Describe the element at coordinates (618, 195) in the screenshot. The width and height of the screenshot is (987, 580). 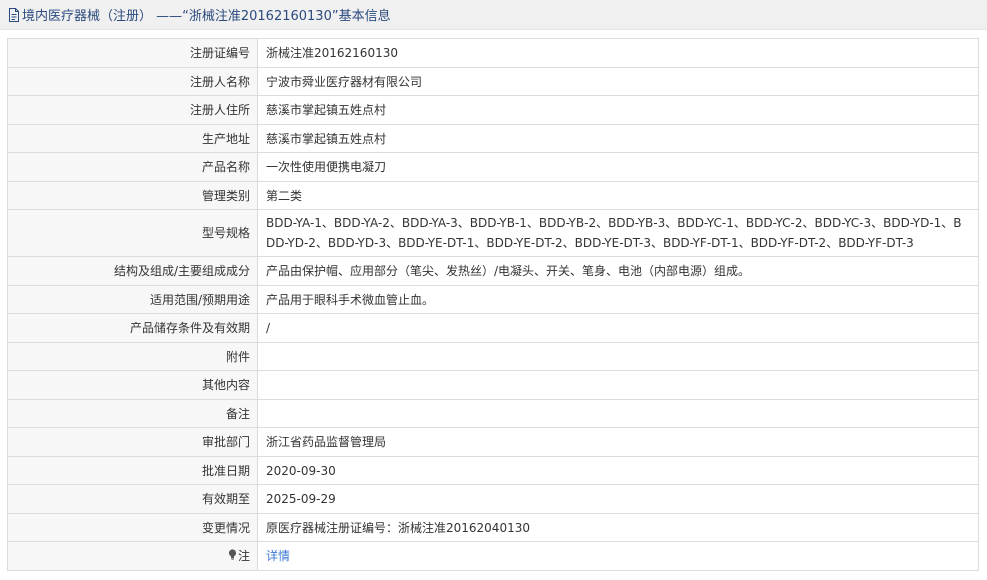
I see `row-value: 第二类` at that location.